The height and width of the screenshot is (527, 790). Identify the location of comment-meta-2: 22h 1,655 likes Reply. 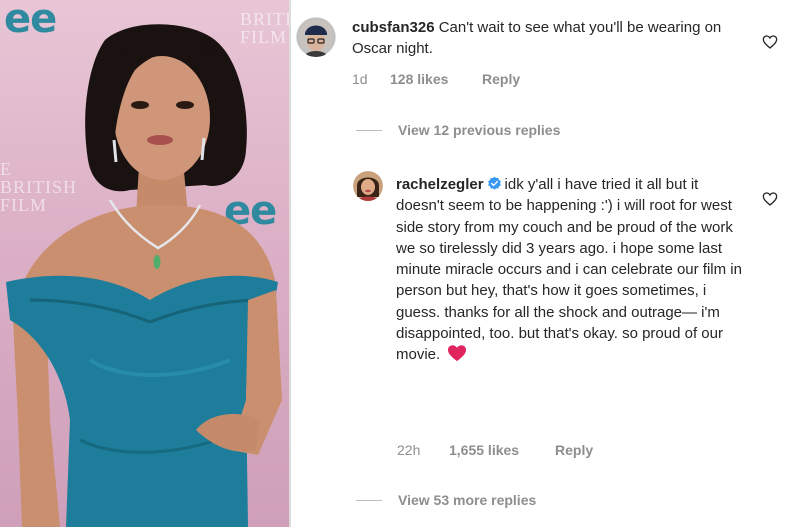
(495, 450).